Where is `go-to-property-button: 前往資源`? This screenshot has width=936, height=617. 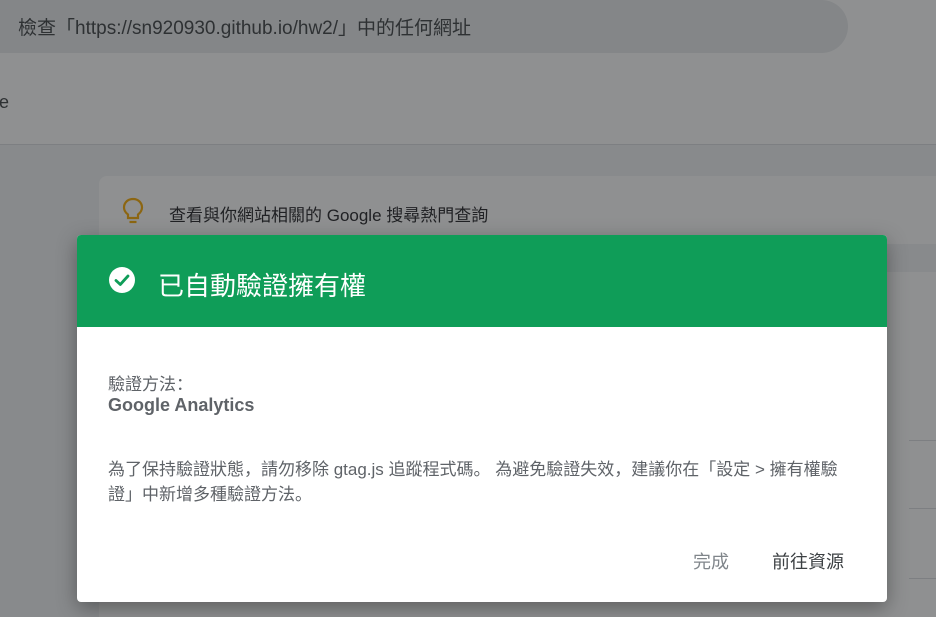
go-to-property-button: 前往資源 is located at coordinates (808, 561).